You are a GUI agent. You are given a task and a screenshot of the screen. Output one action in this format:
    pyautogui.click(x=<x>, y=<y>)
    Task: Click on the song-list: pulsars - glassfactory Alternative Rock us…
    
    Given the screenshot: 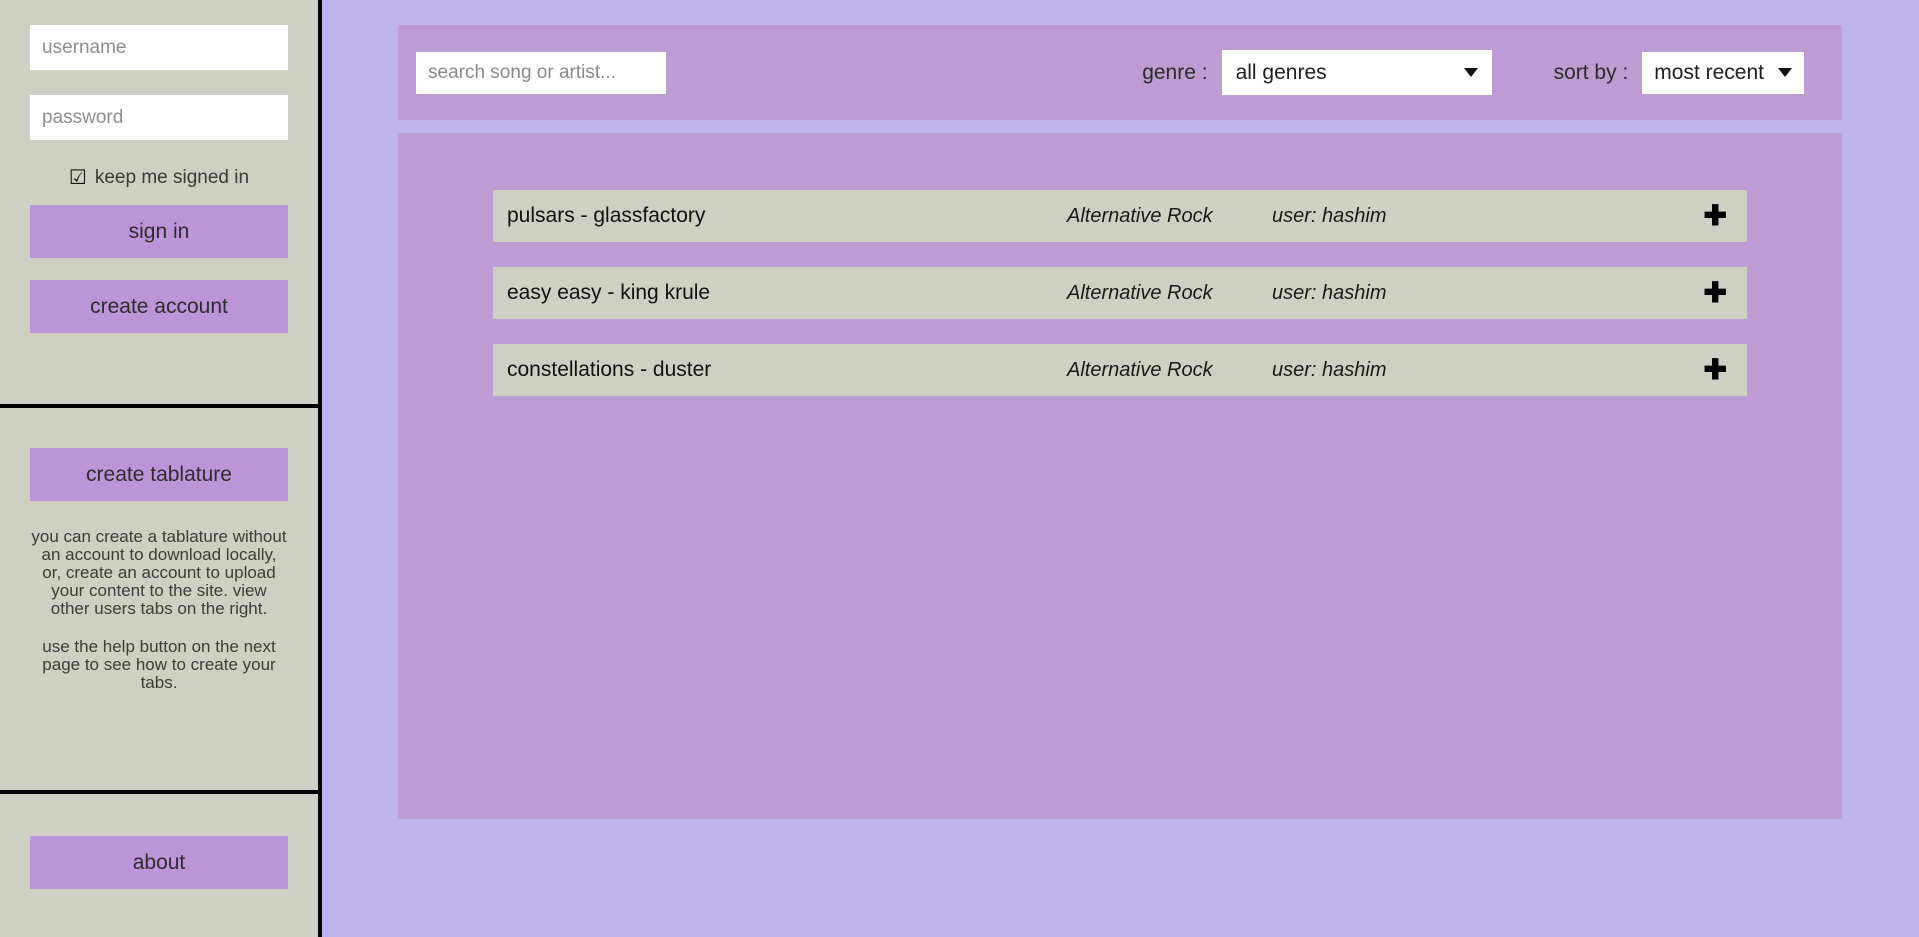 What is the action you would take?
    pyautogui.click(x=1120, y=293)
    